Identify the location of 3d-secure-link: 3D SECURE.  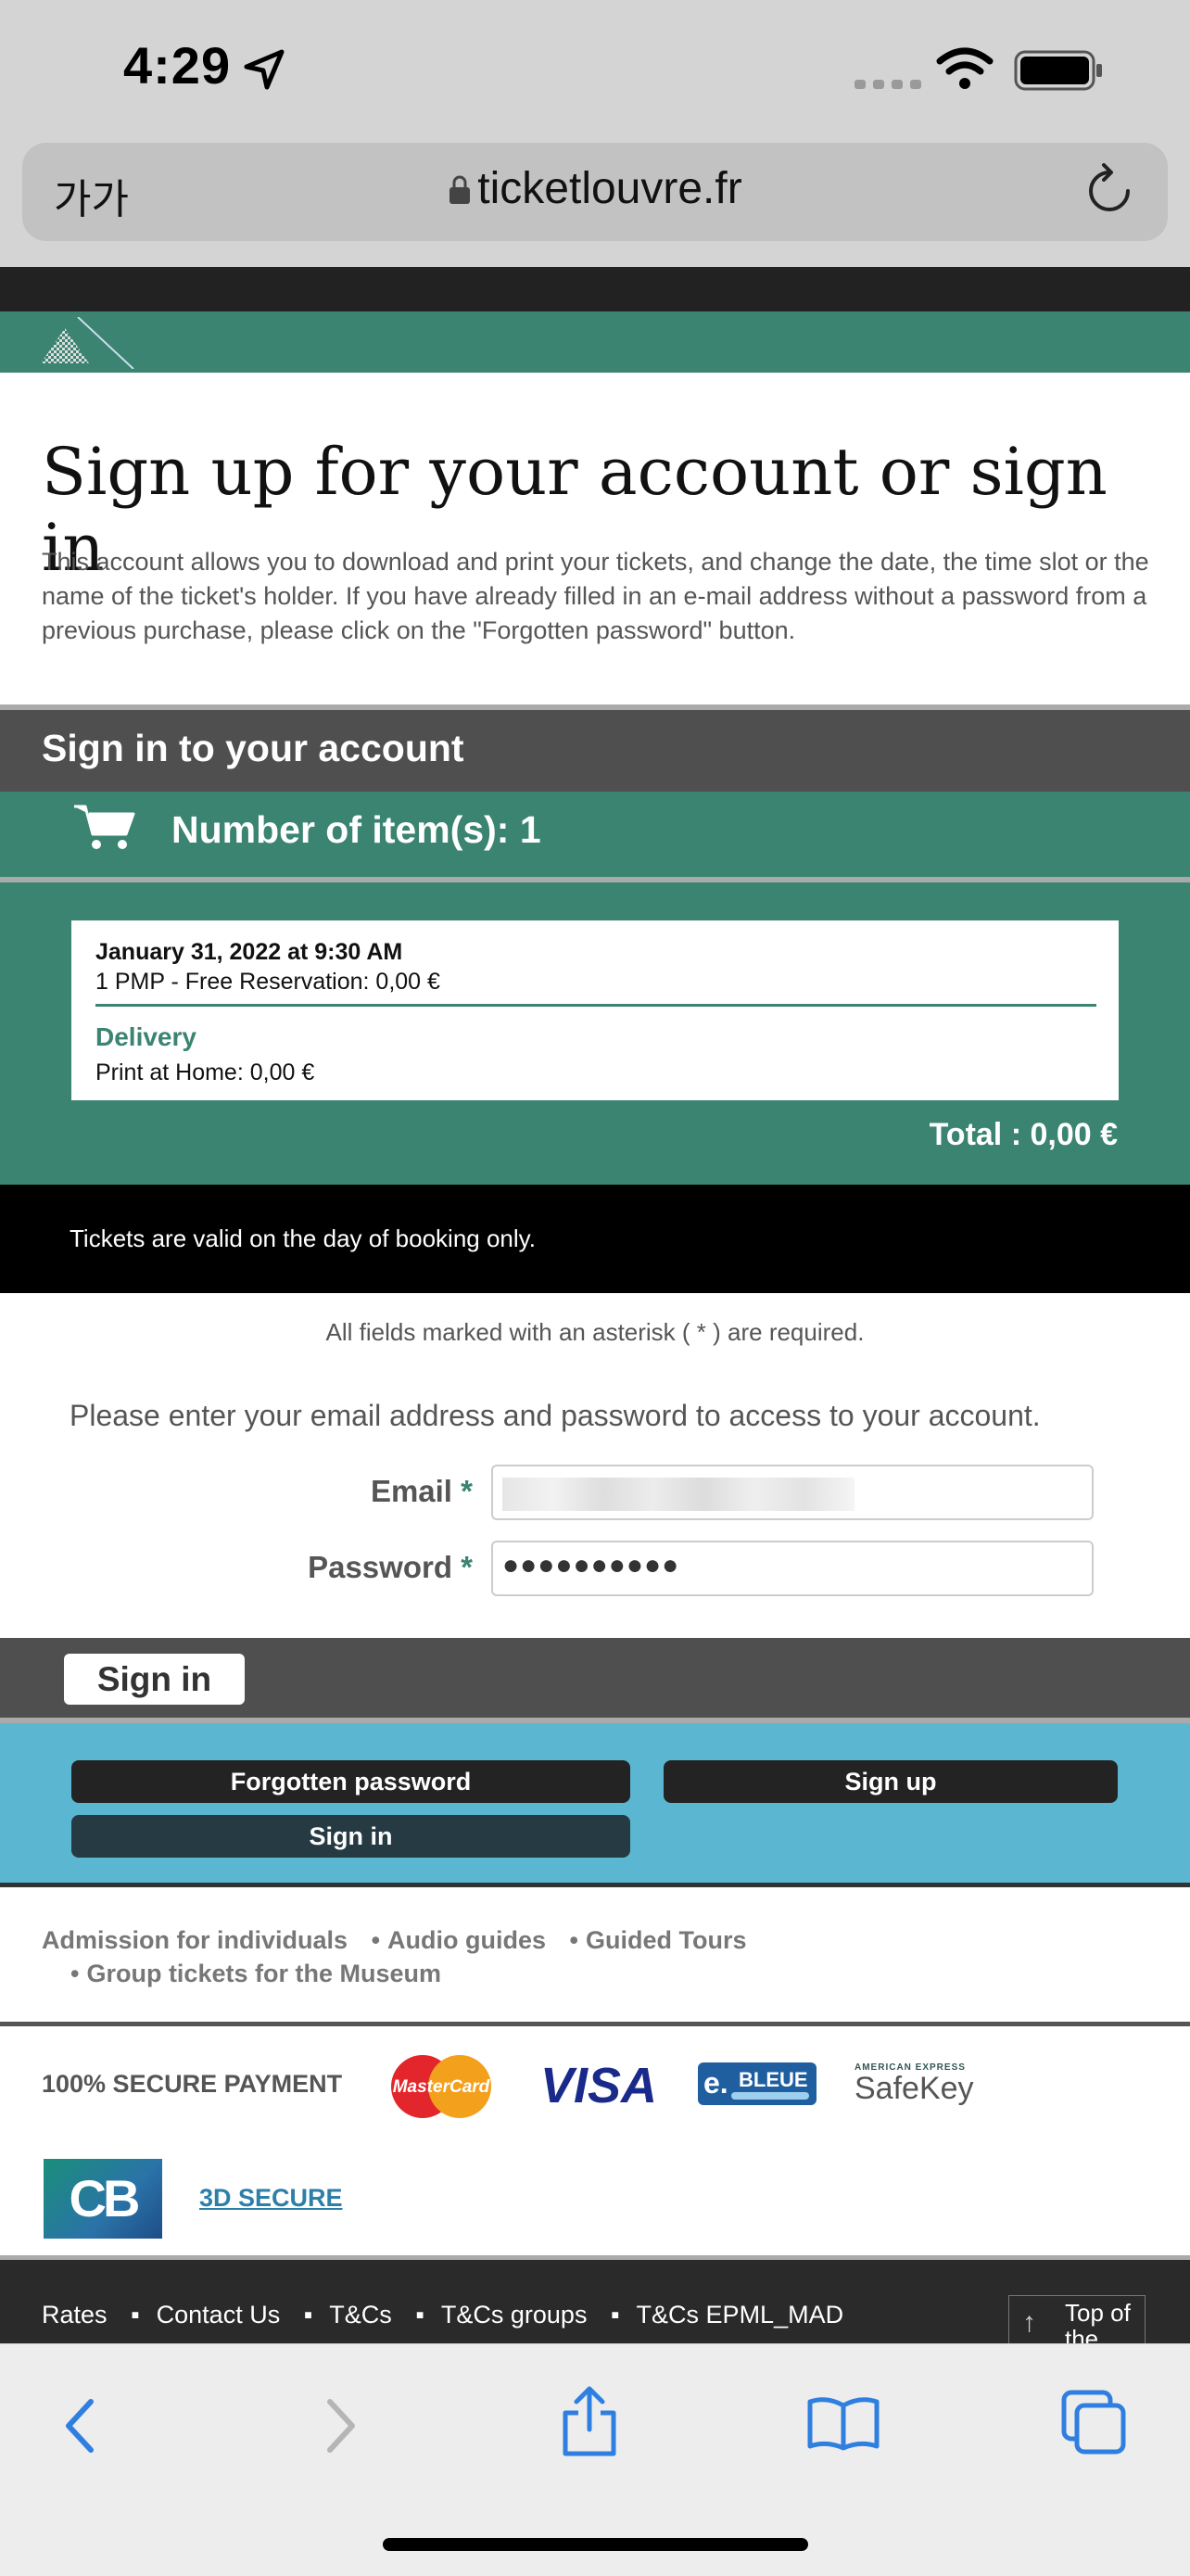
(271, 2198).